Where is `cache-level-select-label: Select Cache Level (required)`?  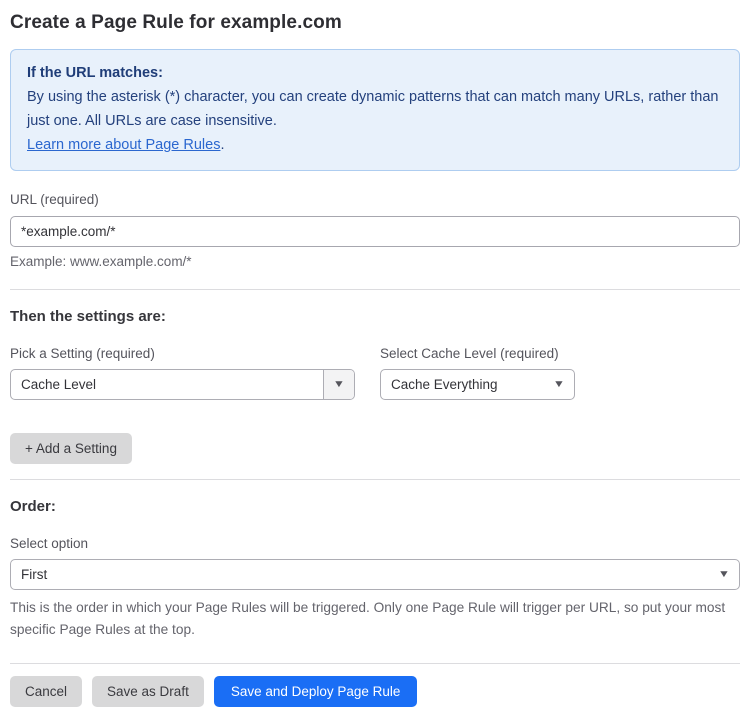
cache-level-select-label: Select Cache Level (required) is located at coordinates (469, 353).